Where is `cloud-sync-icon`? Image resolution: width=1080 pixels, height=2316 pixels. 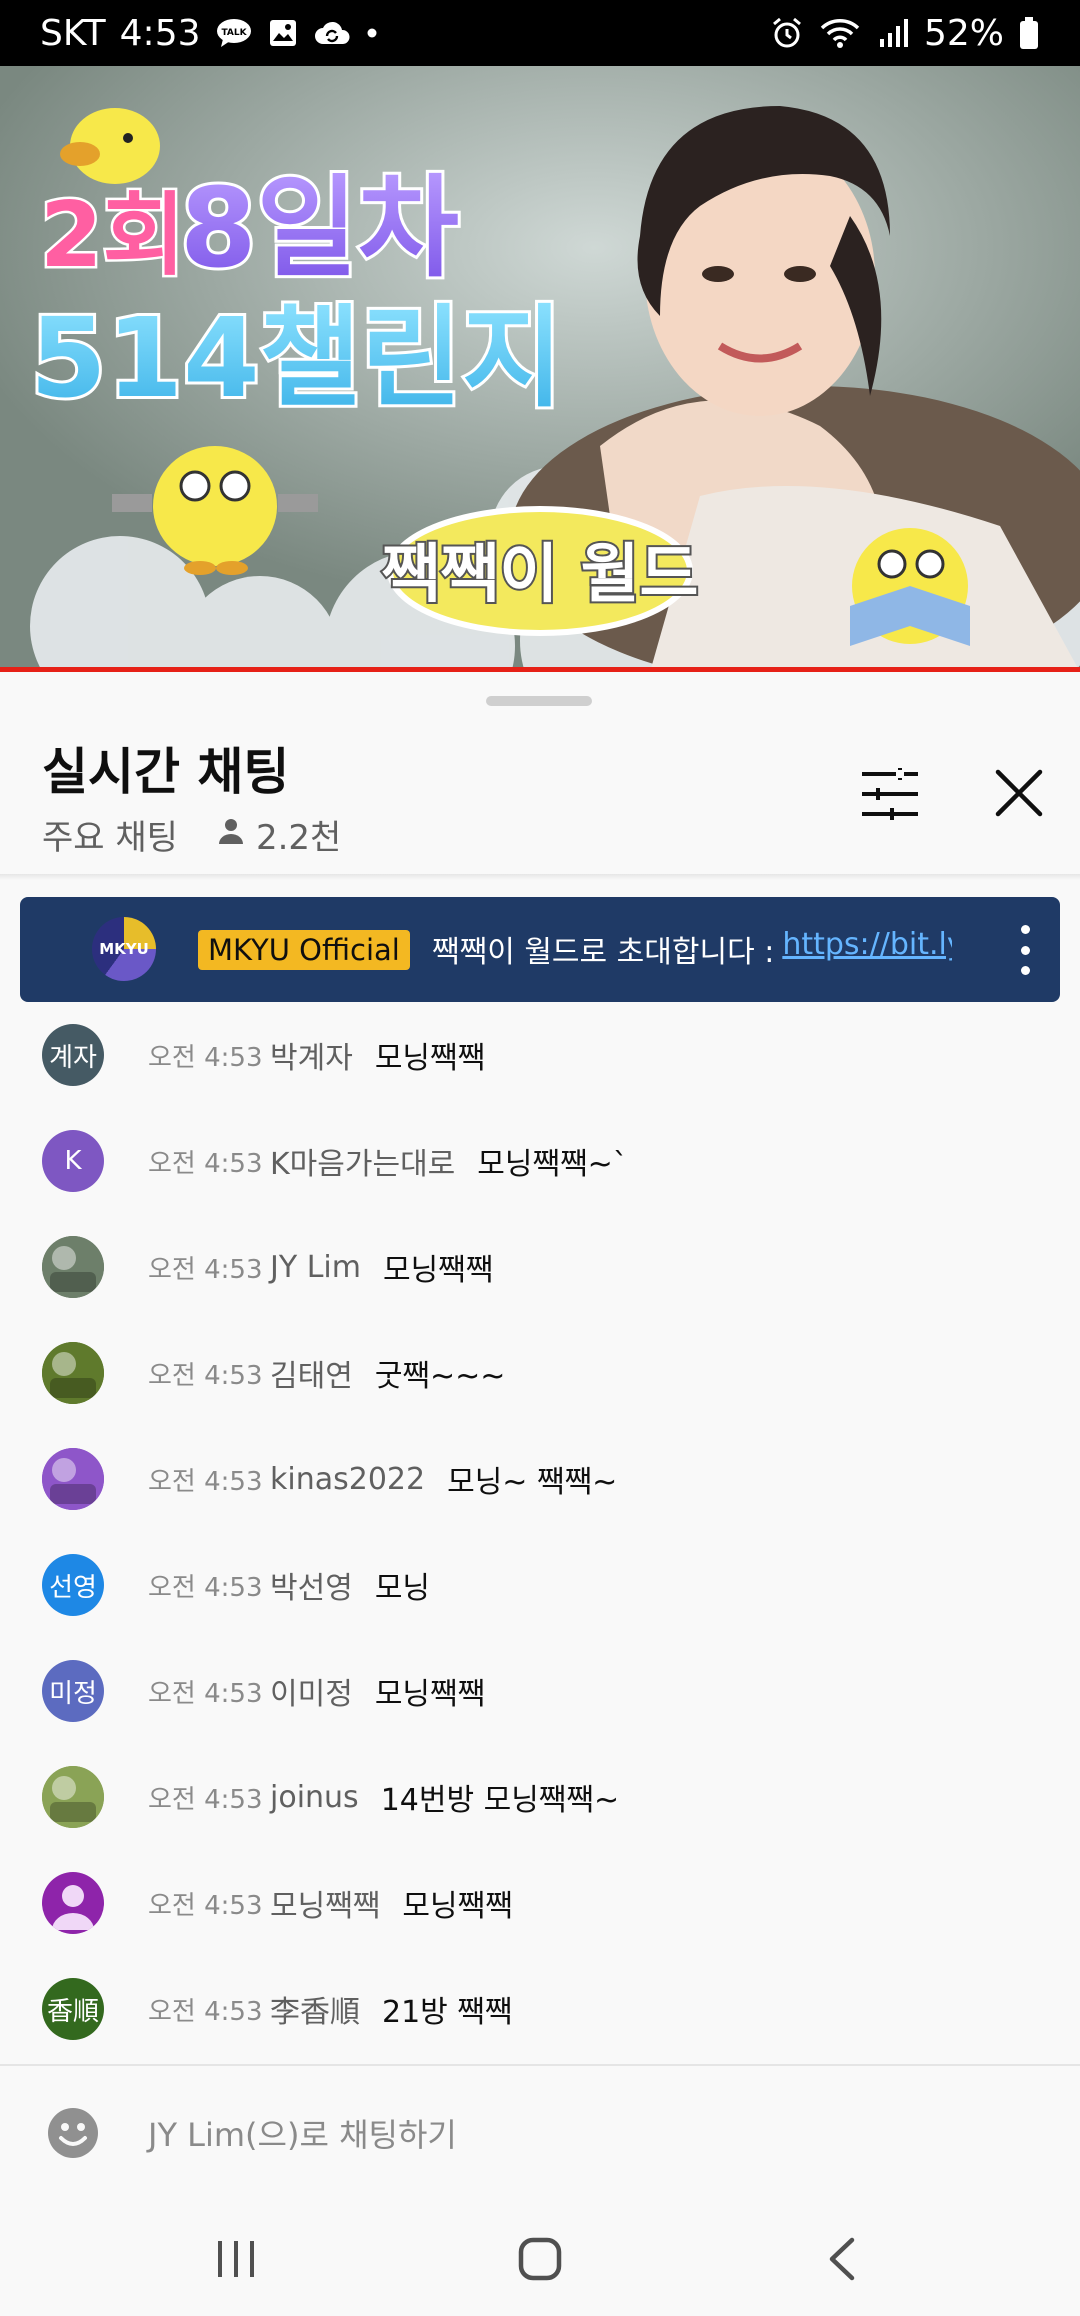
cloud-sync-icon is located at coordinates (332, 33).